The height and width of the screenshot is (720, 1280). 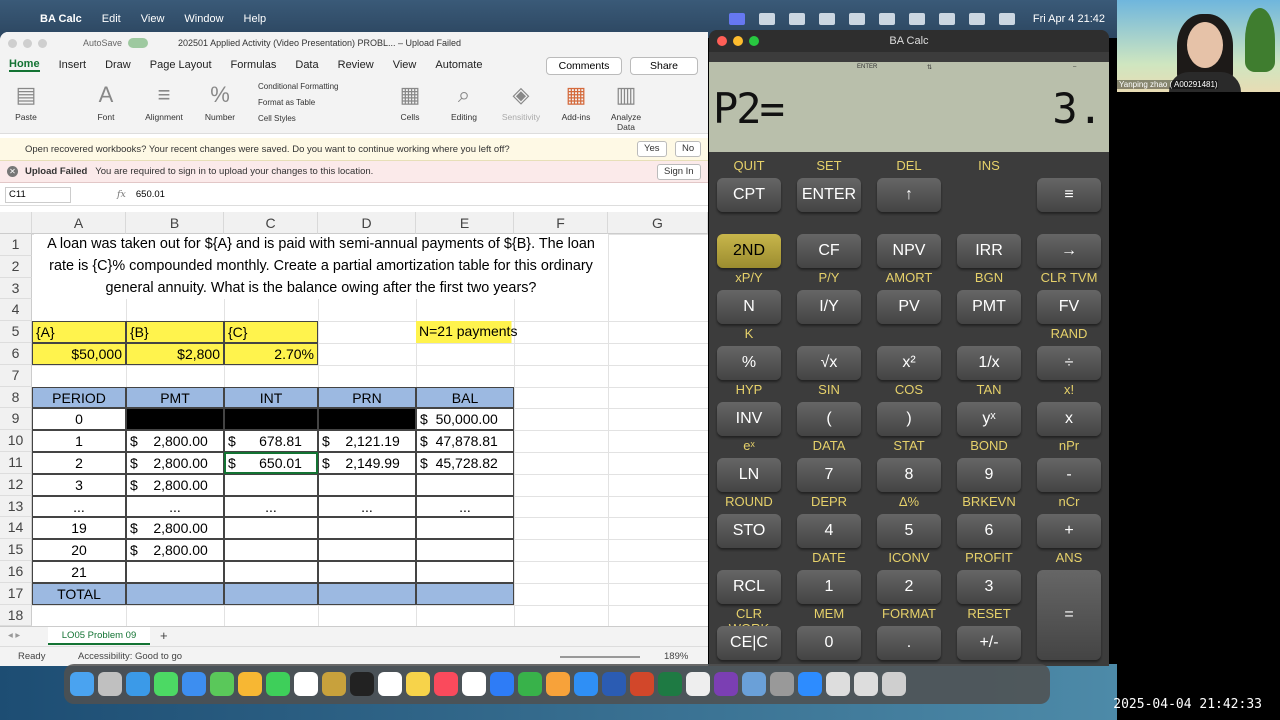 I want to click on launchpad-icon, so click(x=110, y=684).